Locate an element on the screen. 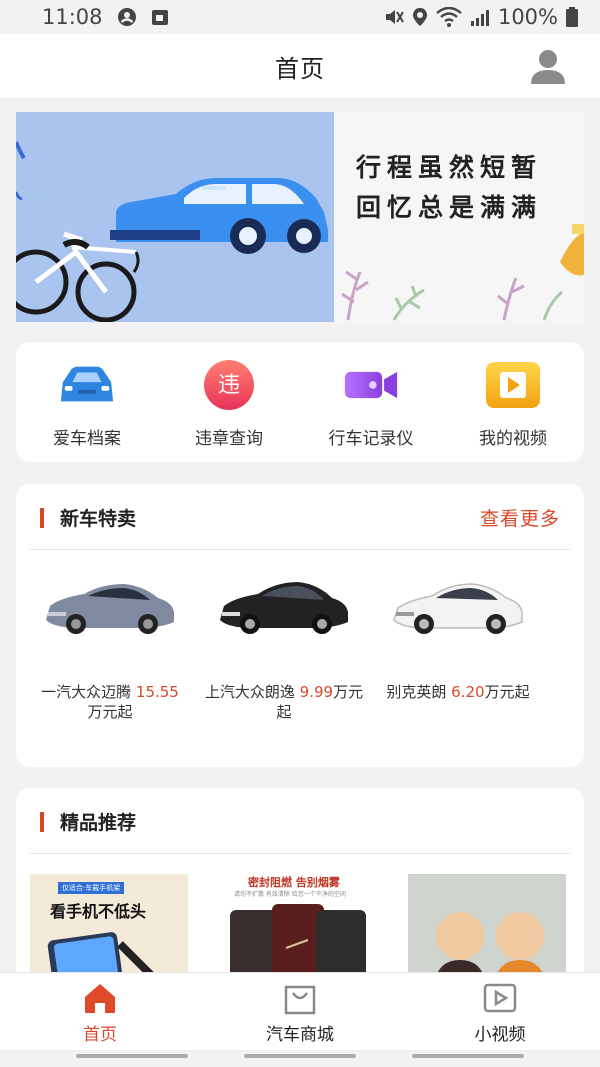  gesture-handle-center is located at coordinates (300, 1056).